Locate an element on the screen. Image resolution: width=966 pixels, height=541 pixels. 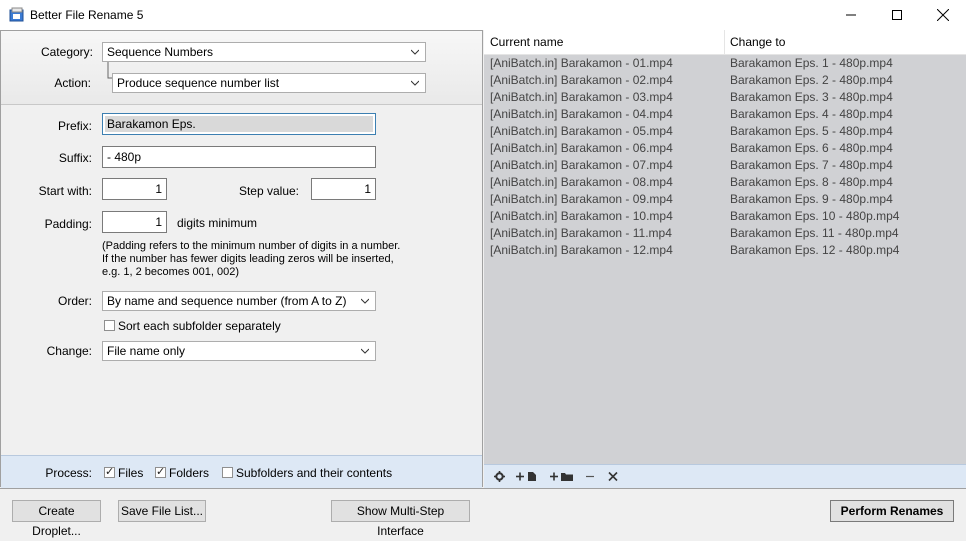
change-value: File name only is located at coordinates (146, 351).